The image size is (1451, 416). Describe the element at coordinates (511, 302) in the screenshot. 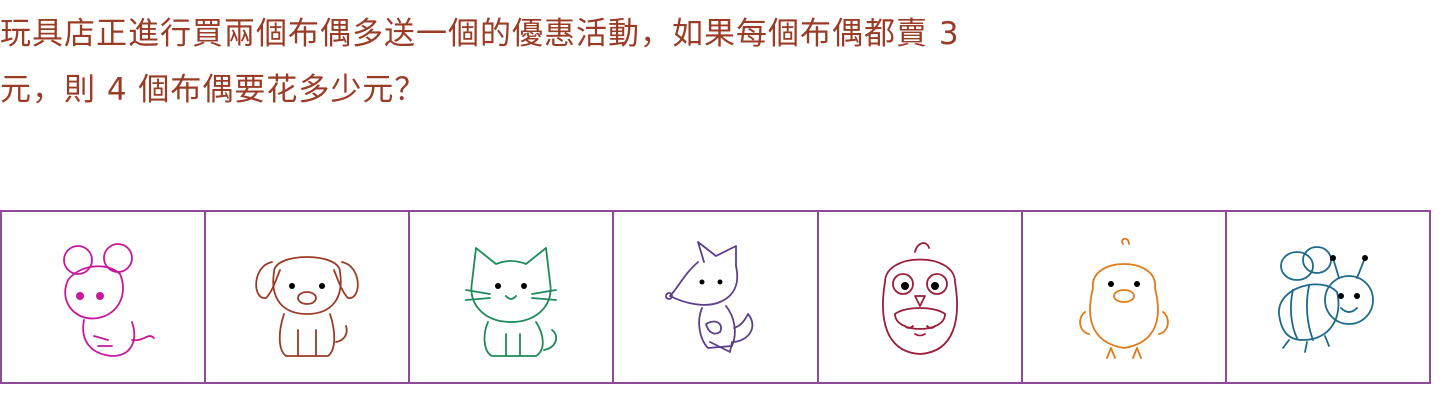

I see `cat-icon` at that location.